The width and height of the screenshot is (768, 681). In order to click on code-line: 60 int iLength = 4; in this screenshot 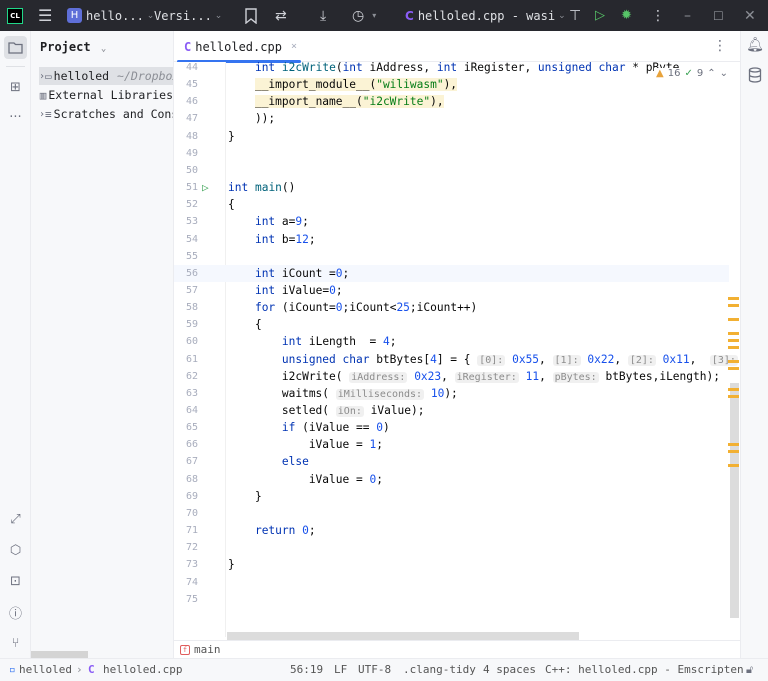, I will do `click(451, 341)`.